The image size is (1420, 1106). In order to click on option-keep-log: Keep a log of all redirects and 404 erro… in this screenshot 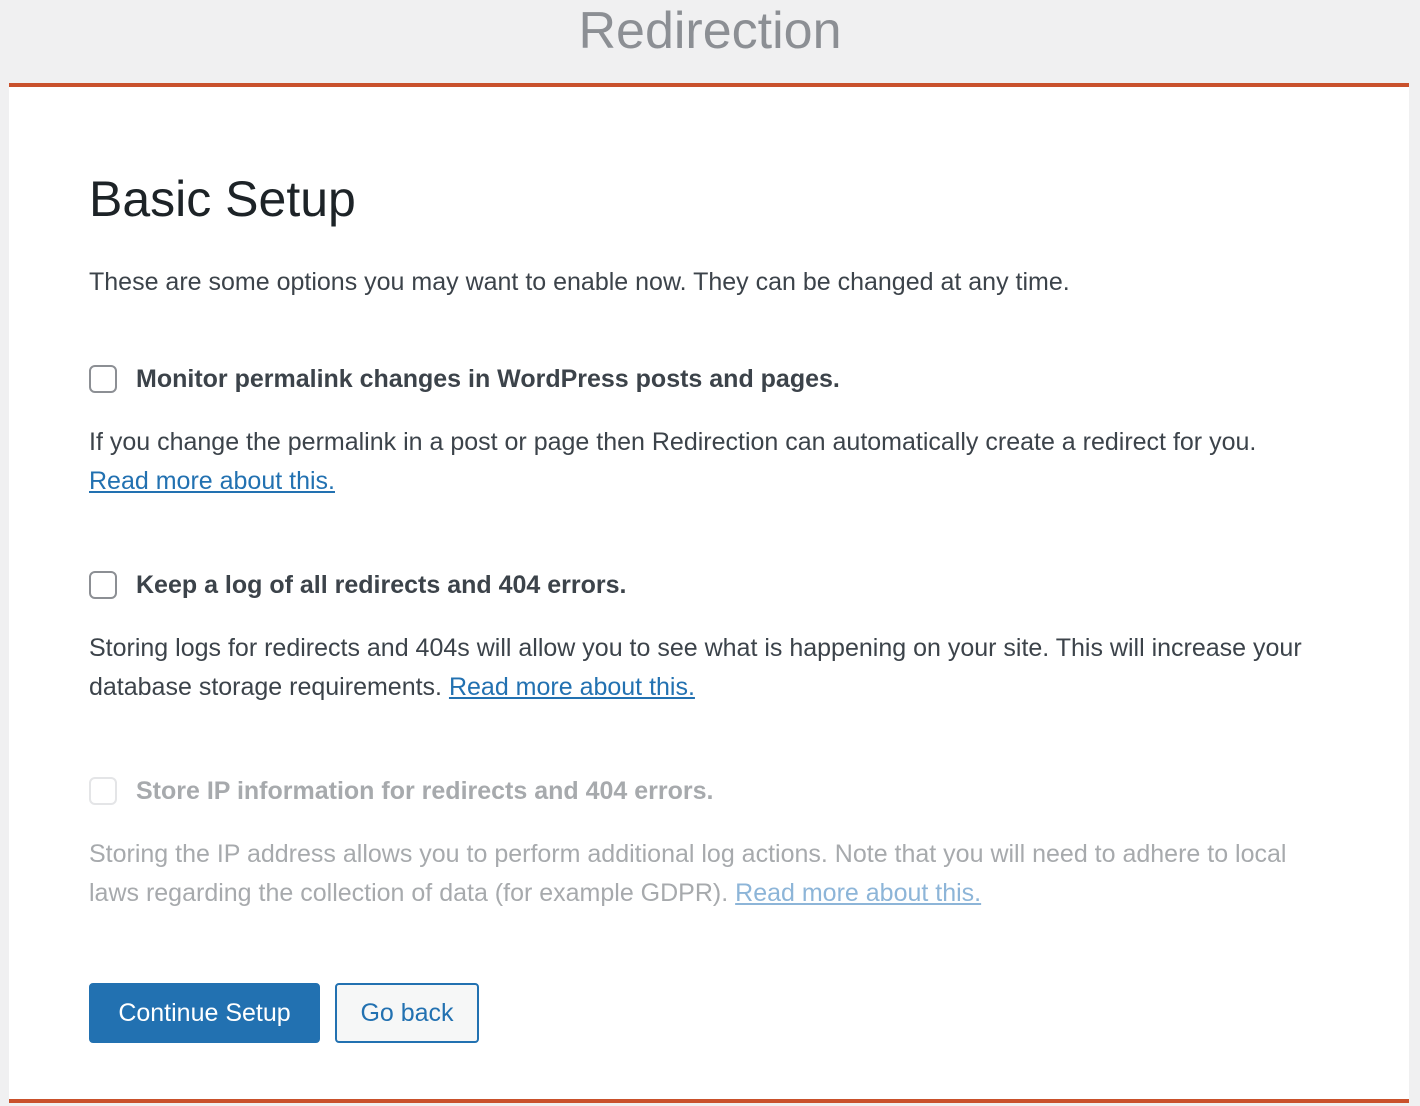, I will do `click(704, 637)`.